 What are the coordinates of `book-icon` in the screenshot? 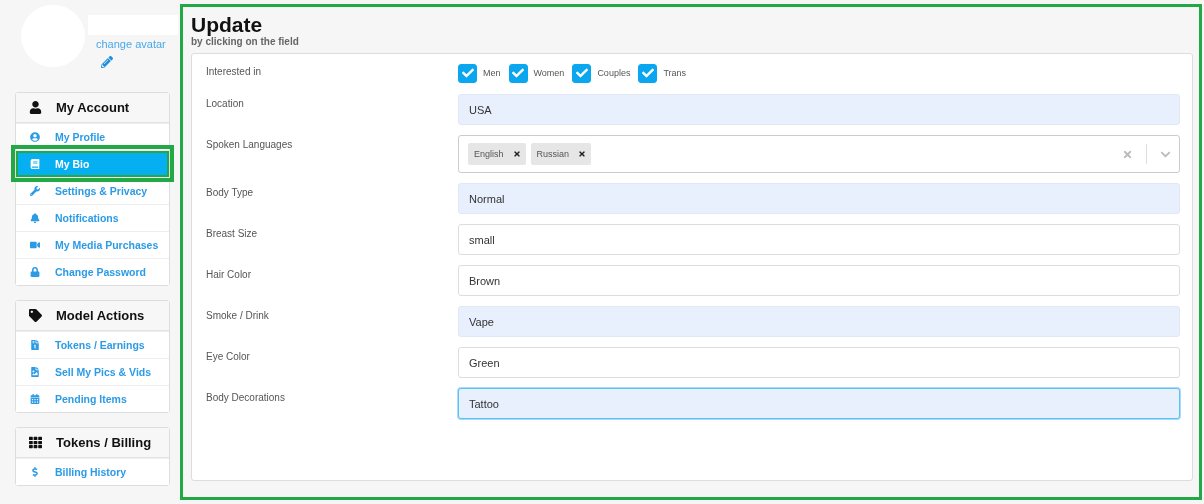 It's located at (35, 164).